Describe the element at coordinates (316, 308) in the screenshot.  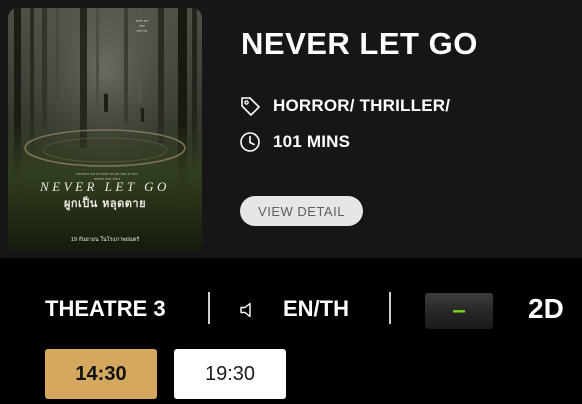
I see `audio-language: EN/TH` at that location.